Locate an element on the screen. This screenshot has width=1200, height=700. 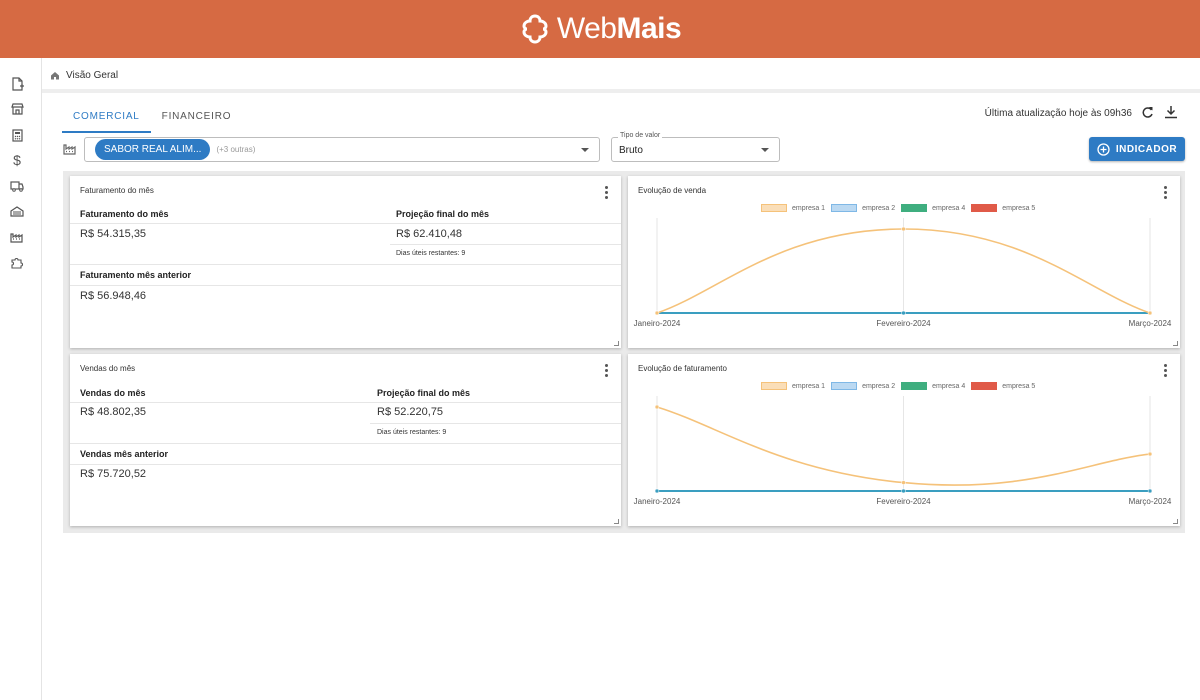
puzzle-icon is located at coordinates (17, 262).